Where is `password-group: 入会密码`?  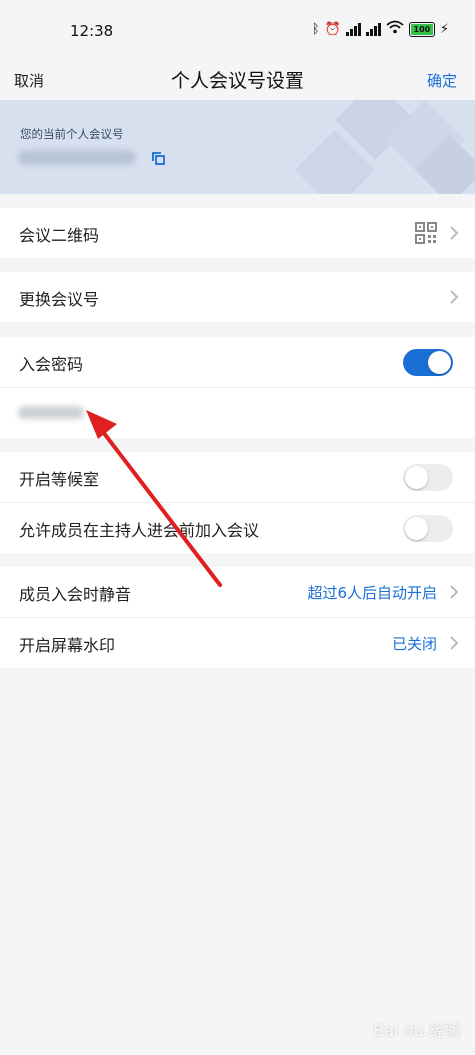
password-group: 入会密码 is located at coordinates (237, 387).